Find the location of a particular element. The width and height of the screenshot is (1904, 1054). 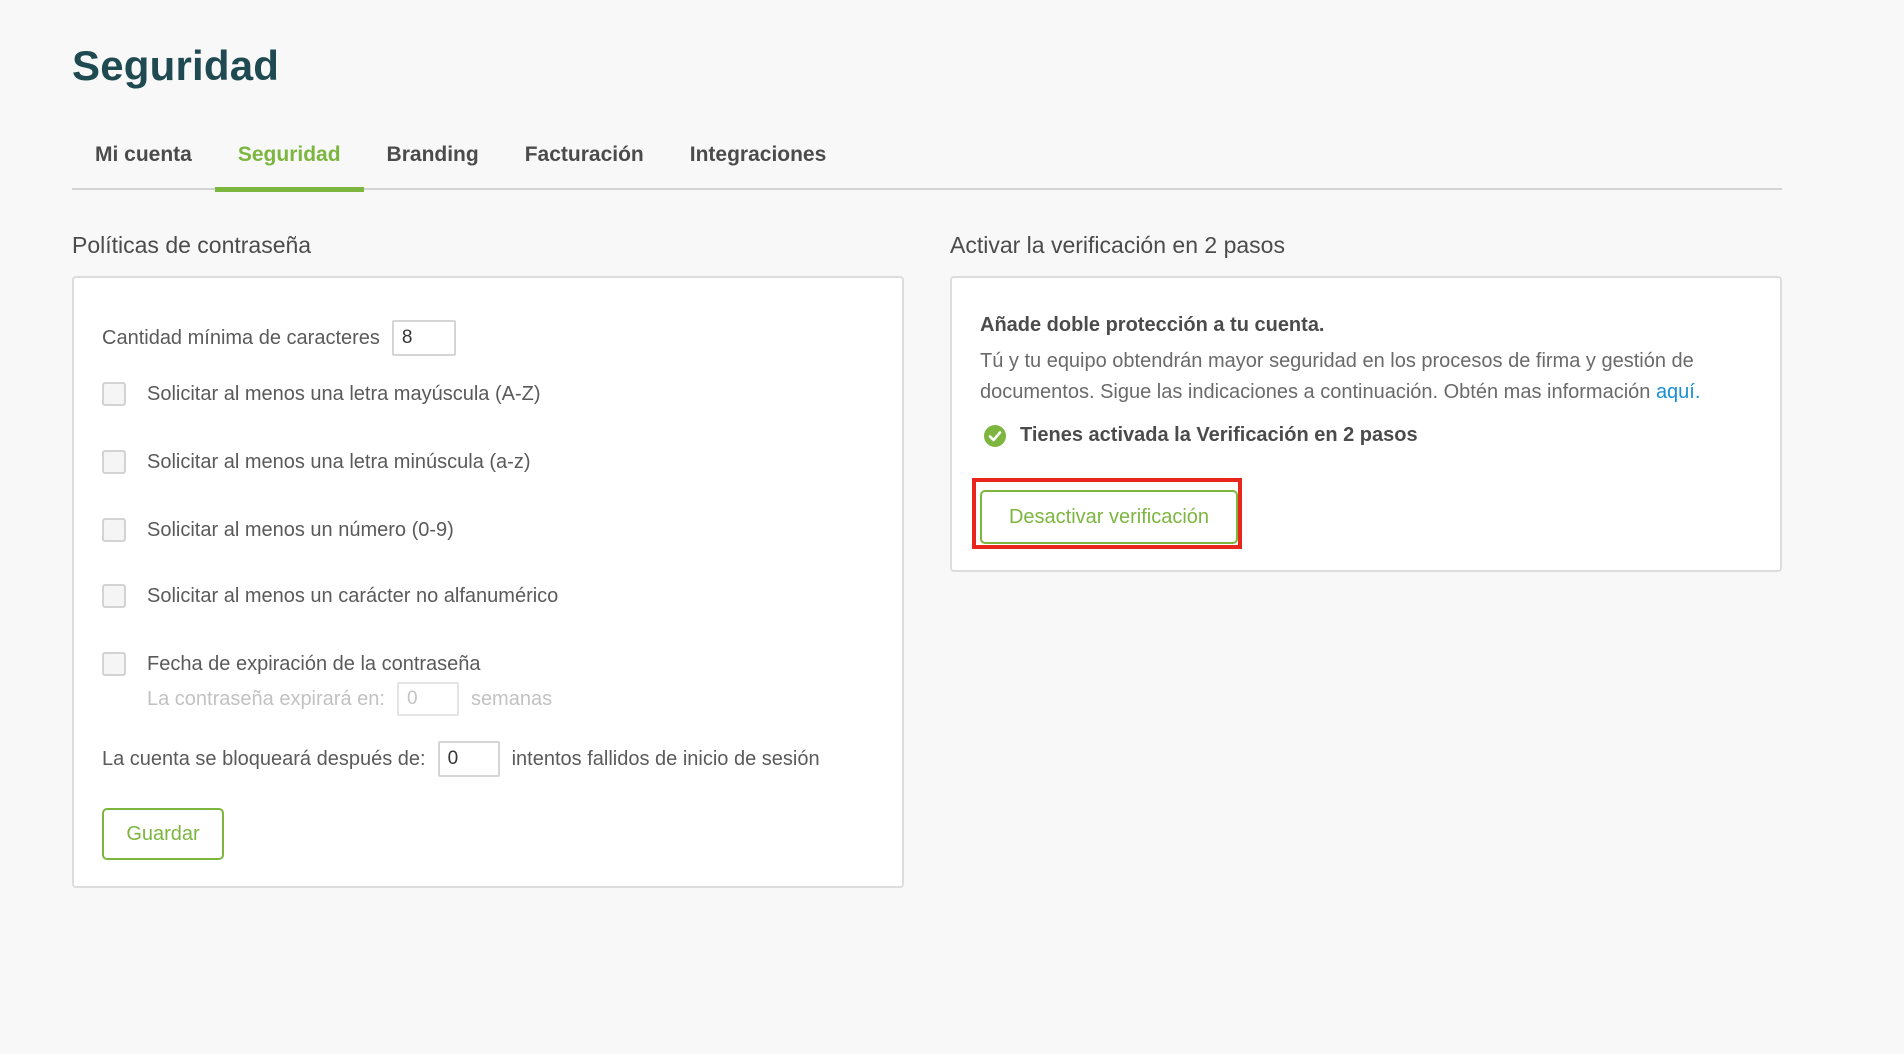

uppercase-checkbox is located at coordinates (114, 394).